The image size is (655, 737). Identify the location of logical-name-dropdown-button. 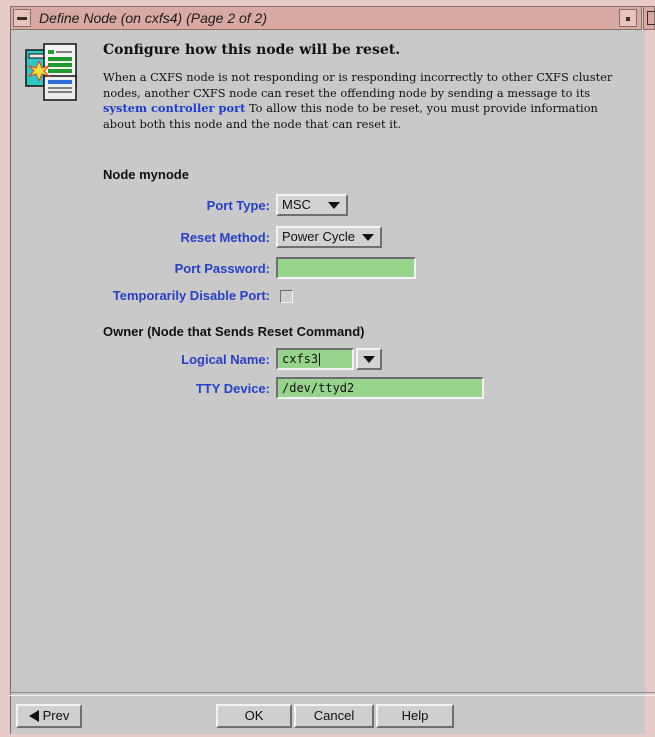
(369, 359).